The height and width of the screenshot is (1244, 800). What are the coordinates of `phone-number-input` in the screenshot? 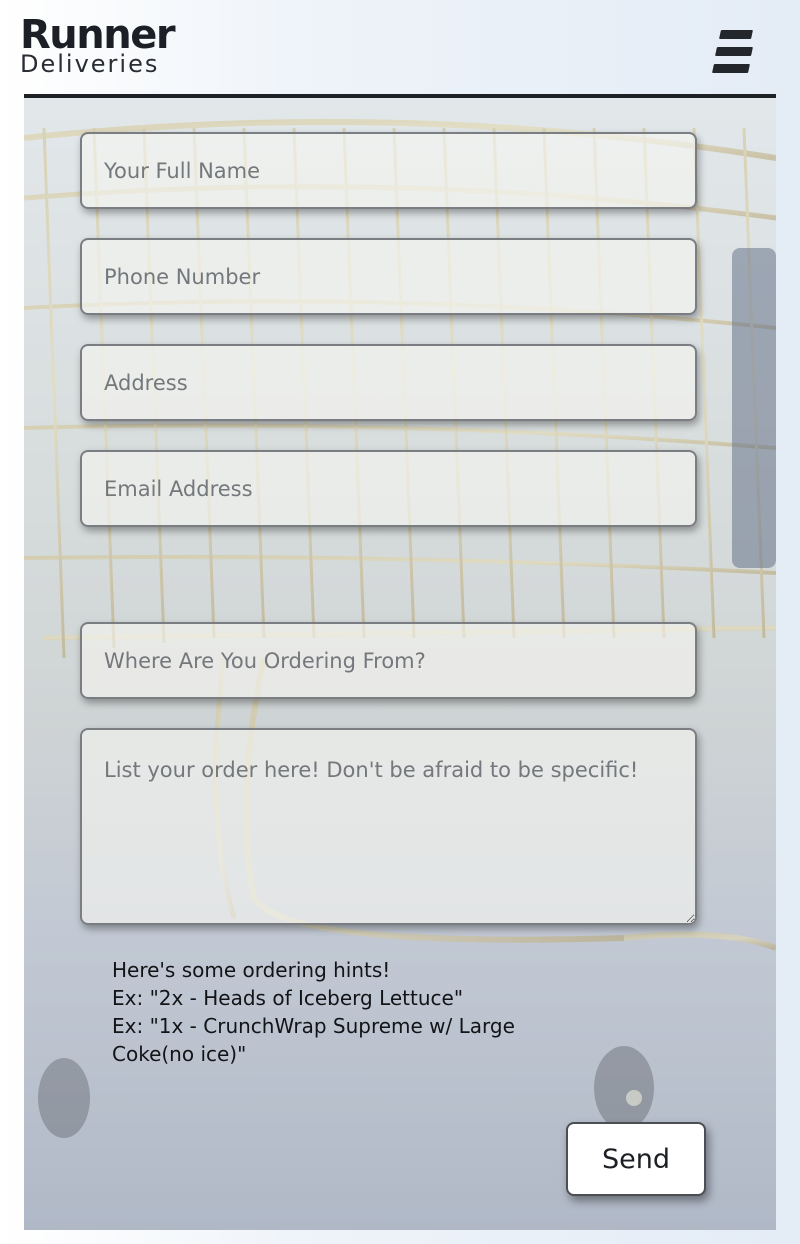 It's located at (388, 276).